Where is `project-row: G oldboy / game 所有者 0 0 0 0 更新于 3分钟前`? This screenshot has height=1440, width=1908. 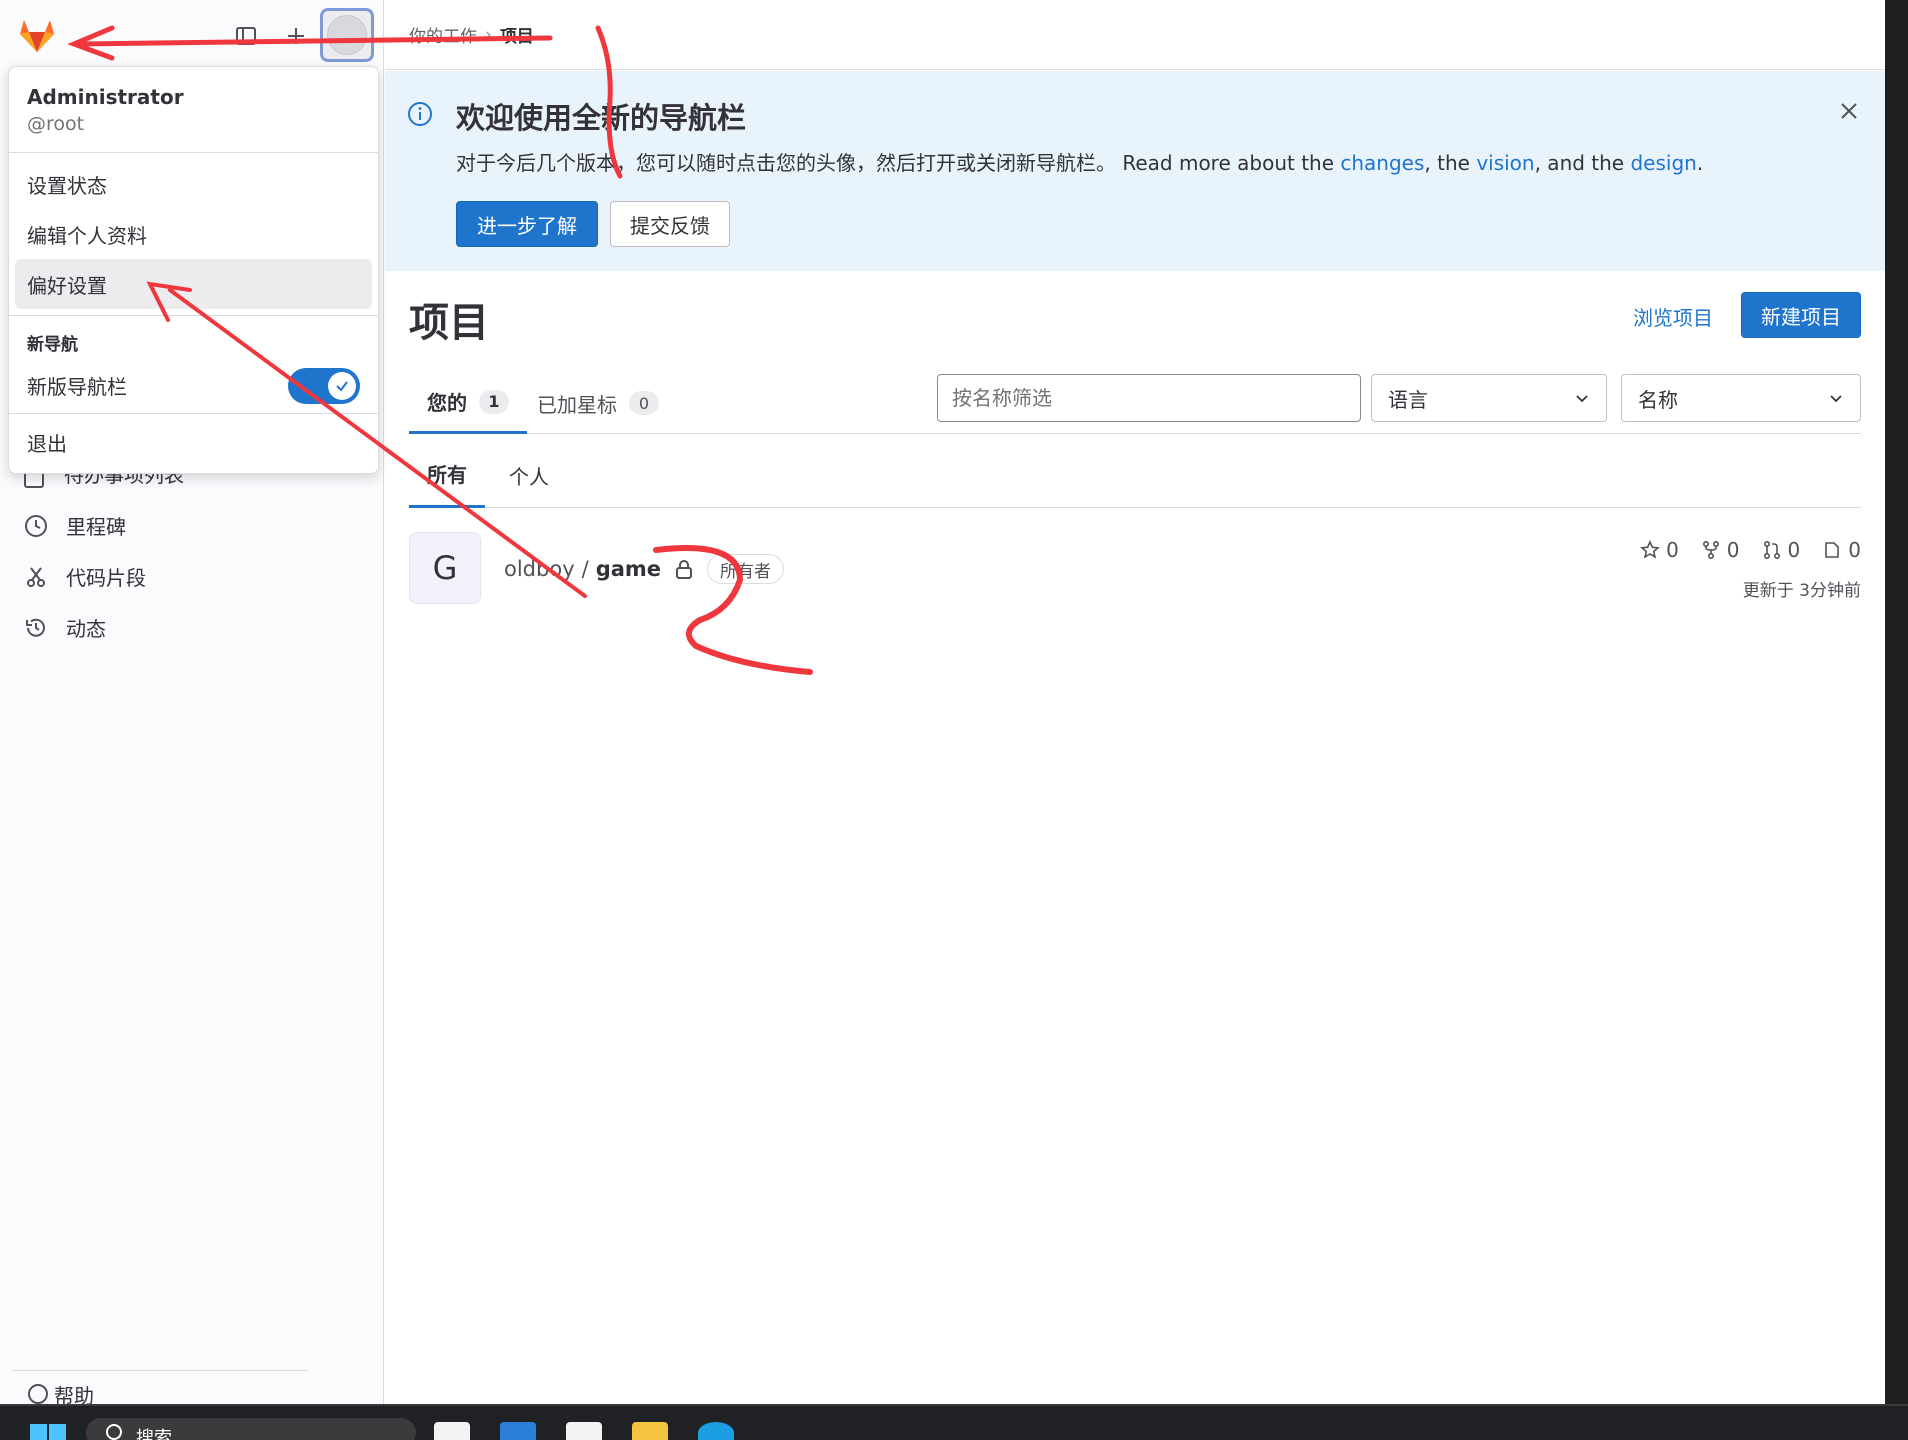
project-row: G oldboy / game 所有者 0 0 0 0 更新于 3分钟前 is located at coordinates (1135, 572).